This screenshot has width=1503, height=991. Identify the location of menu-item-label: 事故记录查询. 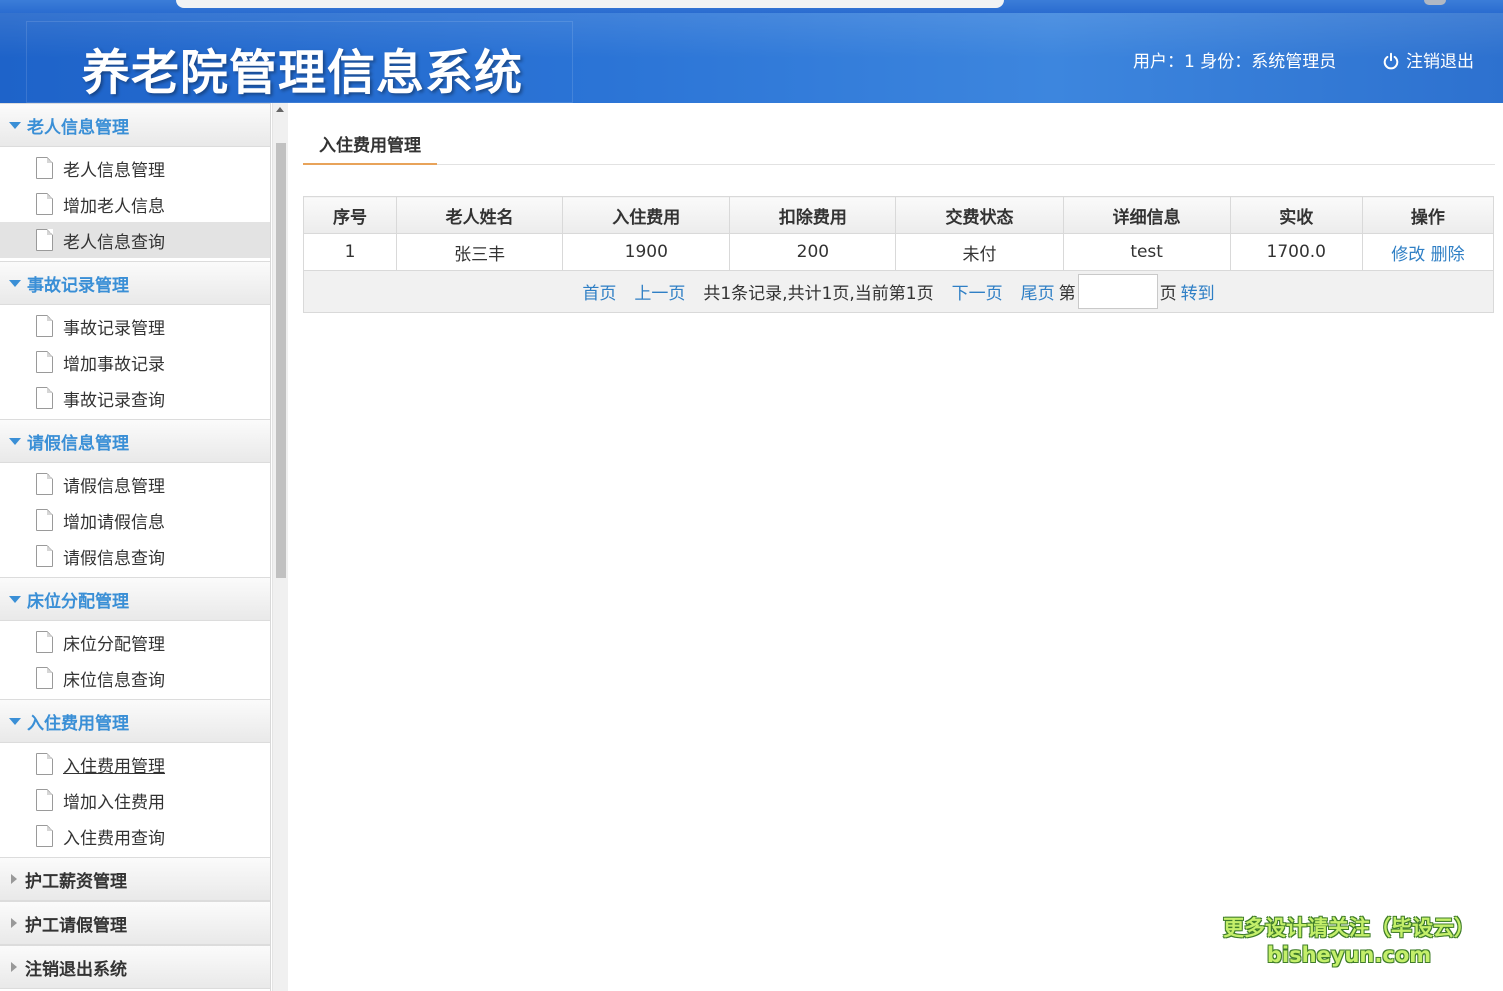
(114, 400).